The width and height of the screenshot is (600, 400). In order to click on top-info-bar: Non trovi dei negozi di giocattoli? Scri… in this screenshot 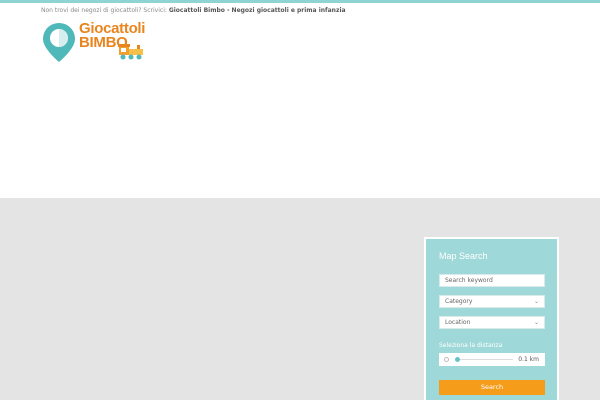, I will do `click(193, 11)`.